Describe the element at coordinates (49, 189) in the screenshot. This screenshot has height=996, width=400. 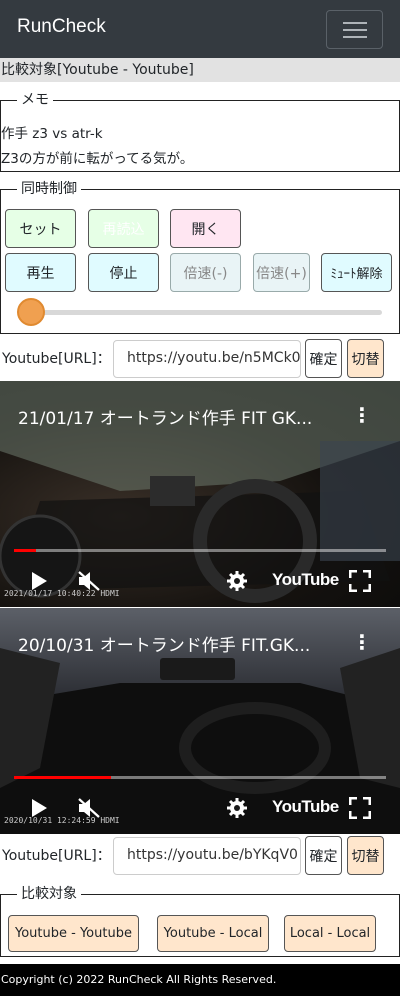
I see `sync-control-legend: 同時制御` at that location.